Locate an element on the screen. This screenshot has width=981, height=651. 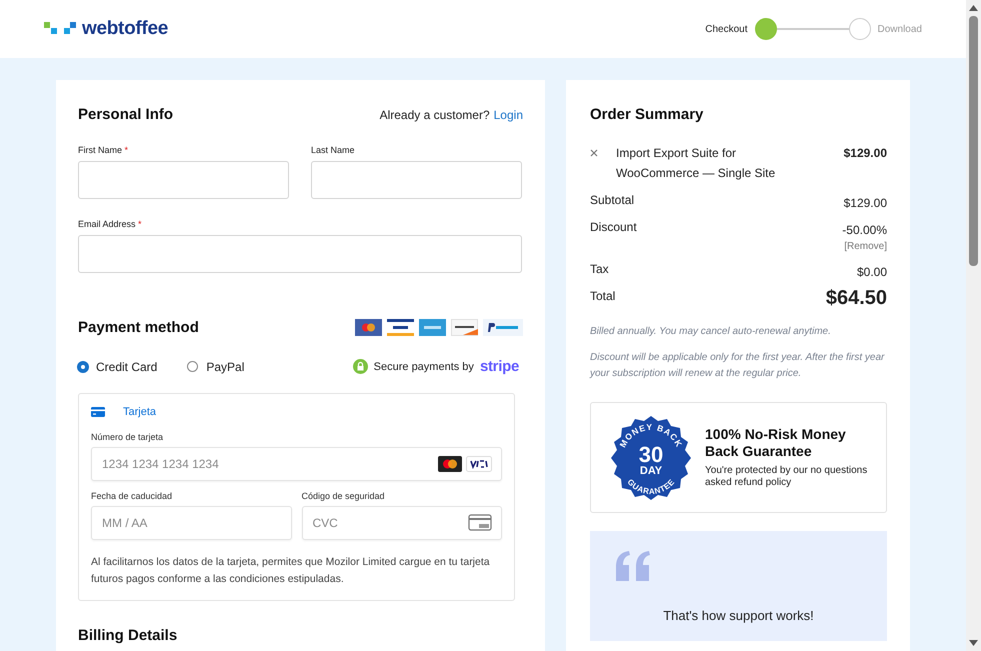
input-field: 1234 1234 1234 1234 is located at coordinates (296, 464).